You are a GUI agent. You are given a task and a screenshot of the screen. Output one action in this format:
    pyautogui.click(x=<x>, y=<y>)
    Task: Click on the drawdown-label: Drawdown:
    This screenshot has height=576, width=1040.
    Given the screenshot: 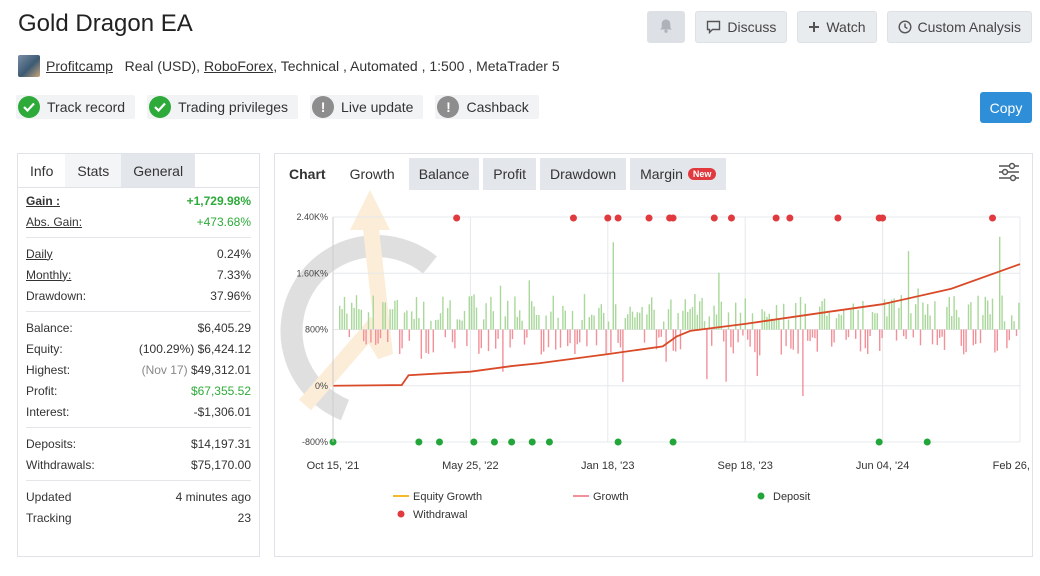 What is the action you would take?
    pyautogui.click(x=56, y=295)
    